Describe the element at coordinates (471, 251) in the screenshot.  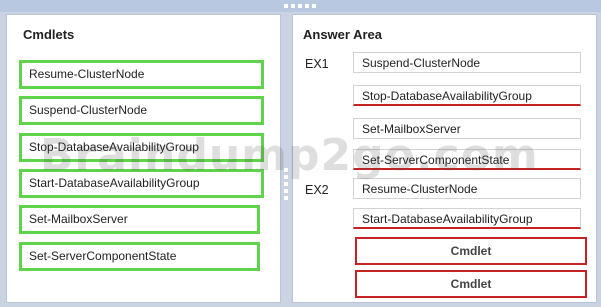
I see `ex2-slot-3: Cmdlet` at that location.